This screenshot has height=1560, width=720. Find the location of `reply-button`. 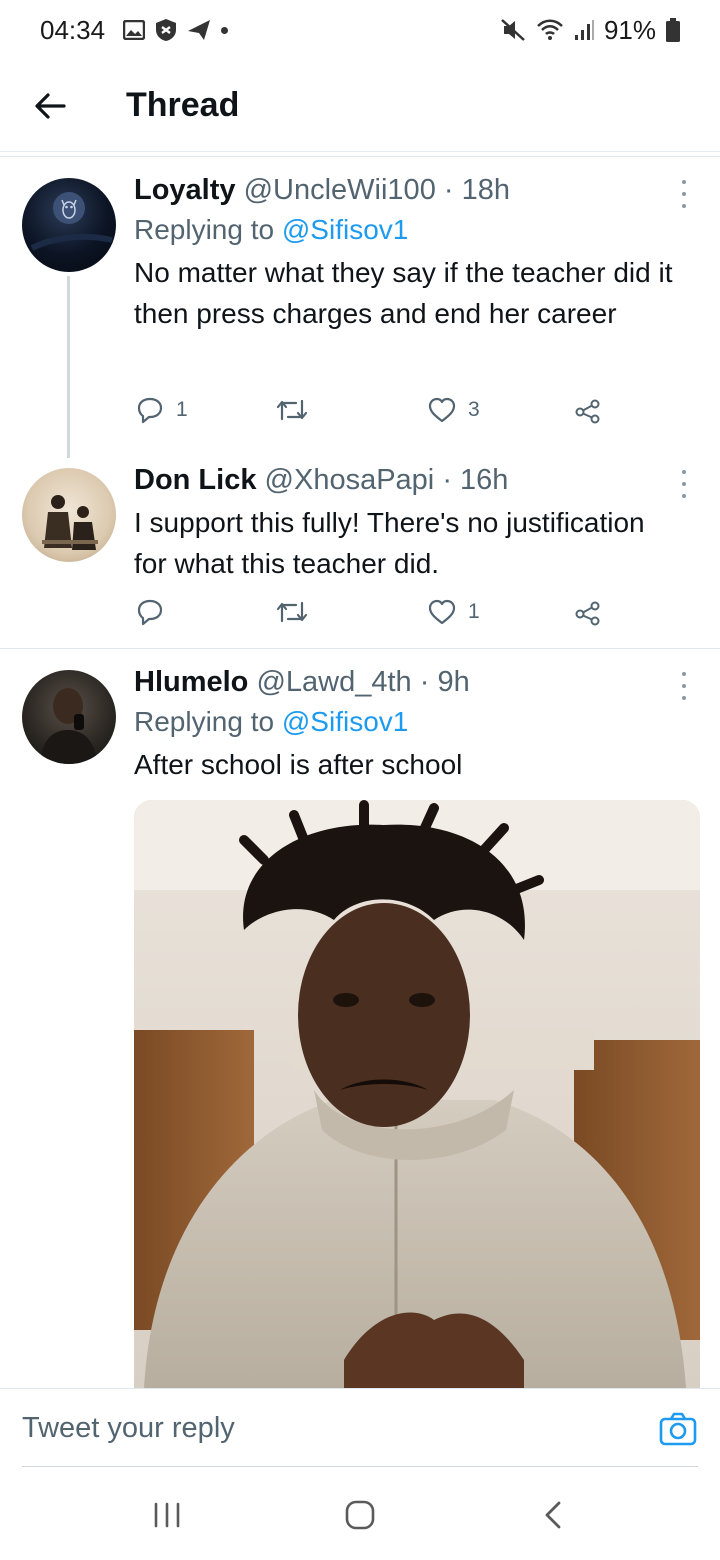

reply-button is located at coordinates (150, 612).